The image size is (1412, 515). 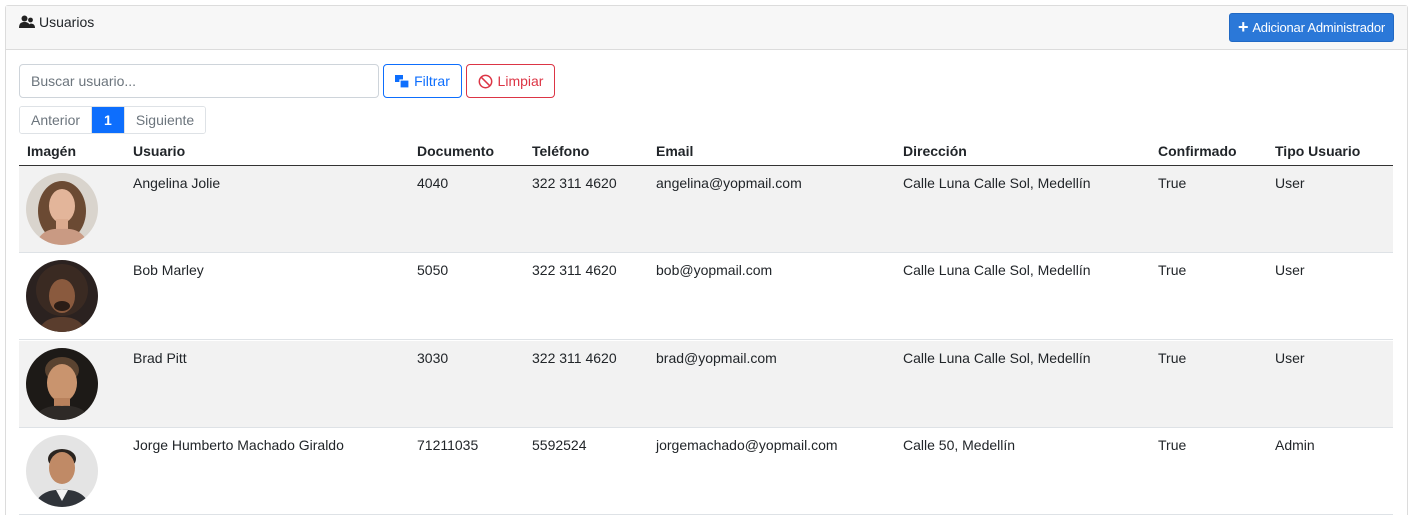 I want to click on email-cell: angelina@yopmail.com, so click(x=729, y=183).